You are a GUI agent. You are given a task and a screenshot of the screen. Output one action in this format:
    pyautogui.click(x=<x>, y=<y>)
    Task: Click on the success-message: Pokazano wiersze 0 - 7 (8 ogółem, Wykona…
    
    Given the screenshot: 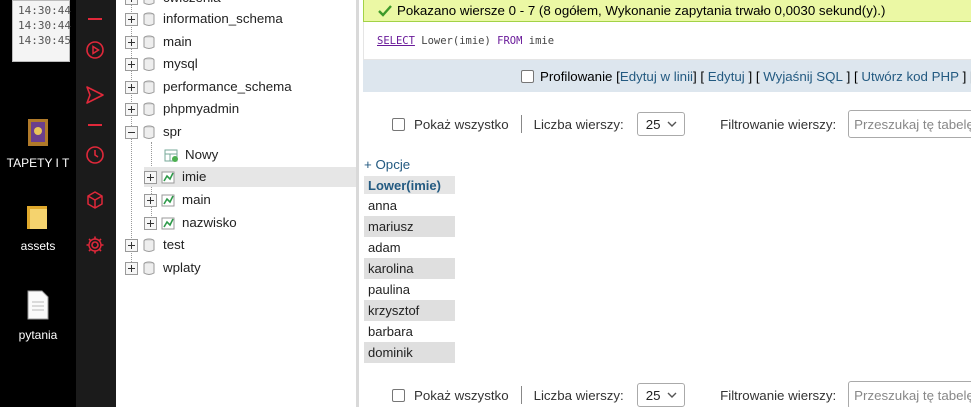 What is the action you would take?
    pyautogui.click(x=667, y=11)
    